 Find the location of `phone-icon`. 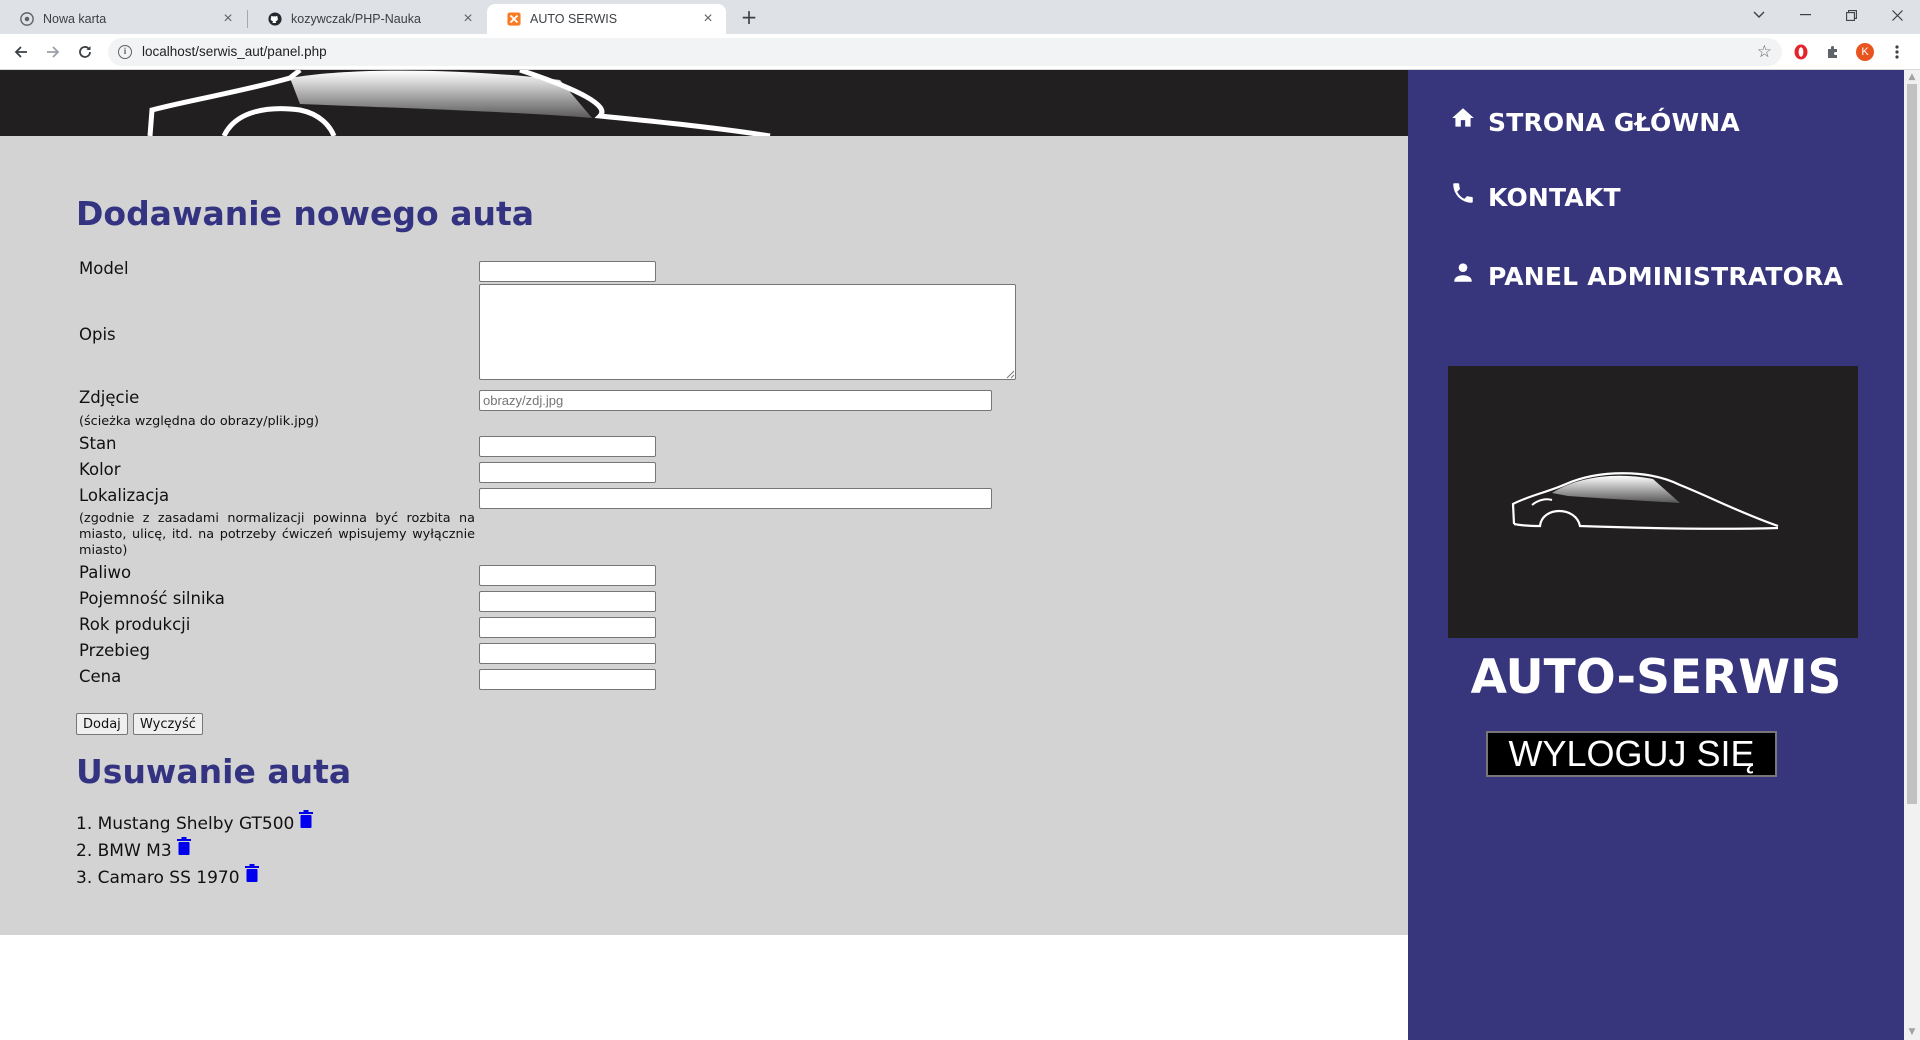

phone-icon is located at coordinates (1463, 192).